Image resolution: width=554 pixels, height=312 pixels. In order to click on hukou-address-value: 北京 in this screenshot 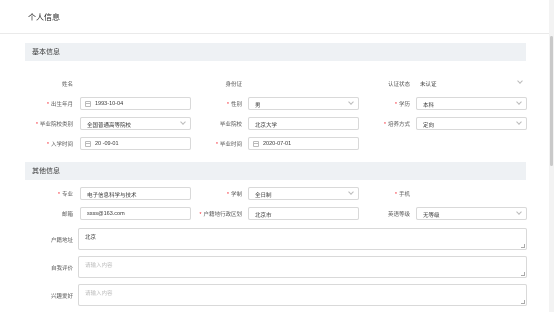, I will do `click(91, 238)`.